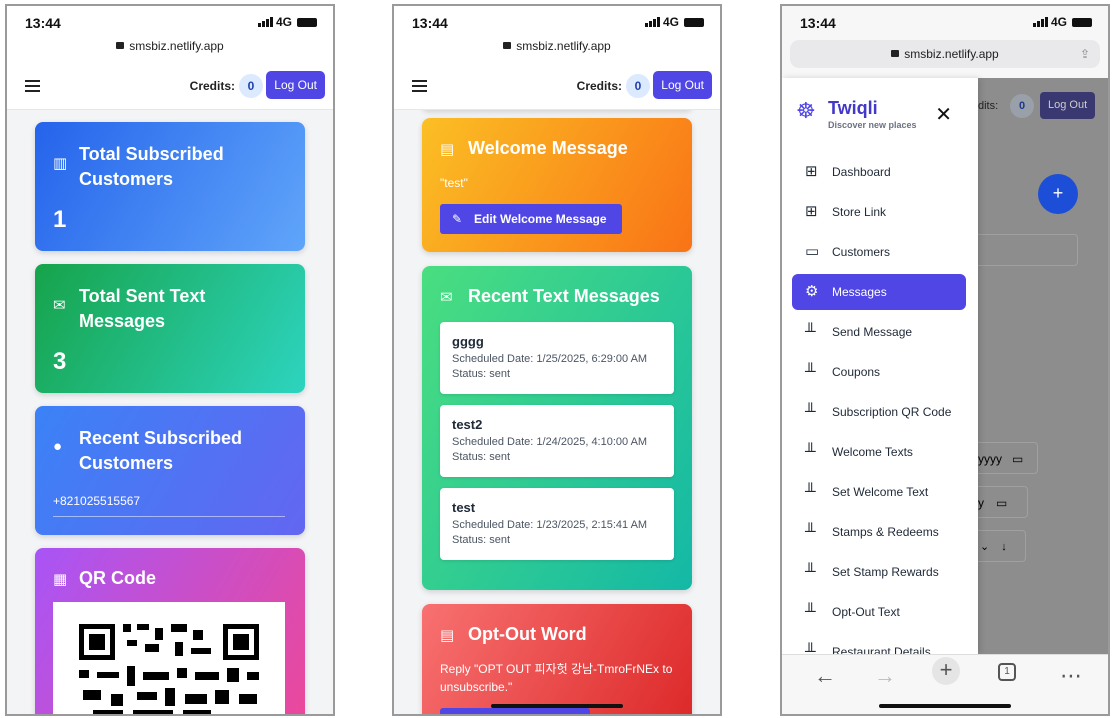  I want to click on nav-label: Stamps & Redeems, so click(885, 532).